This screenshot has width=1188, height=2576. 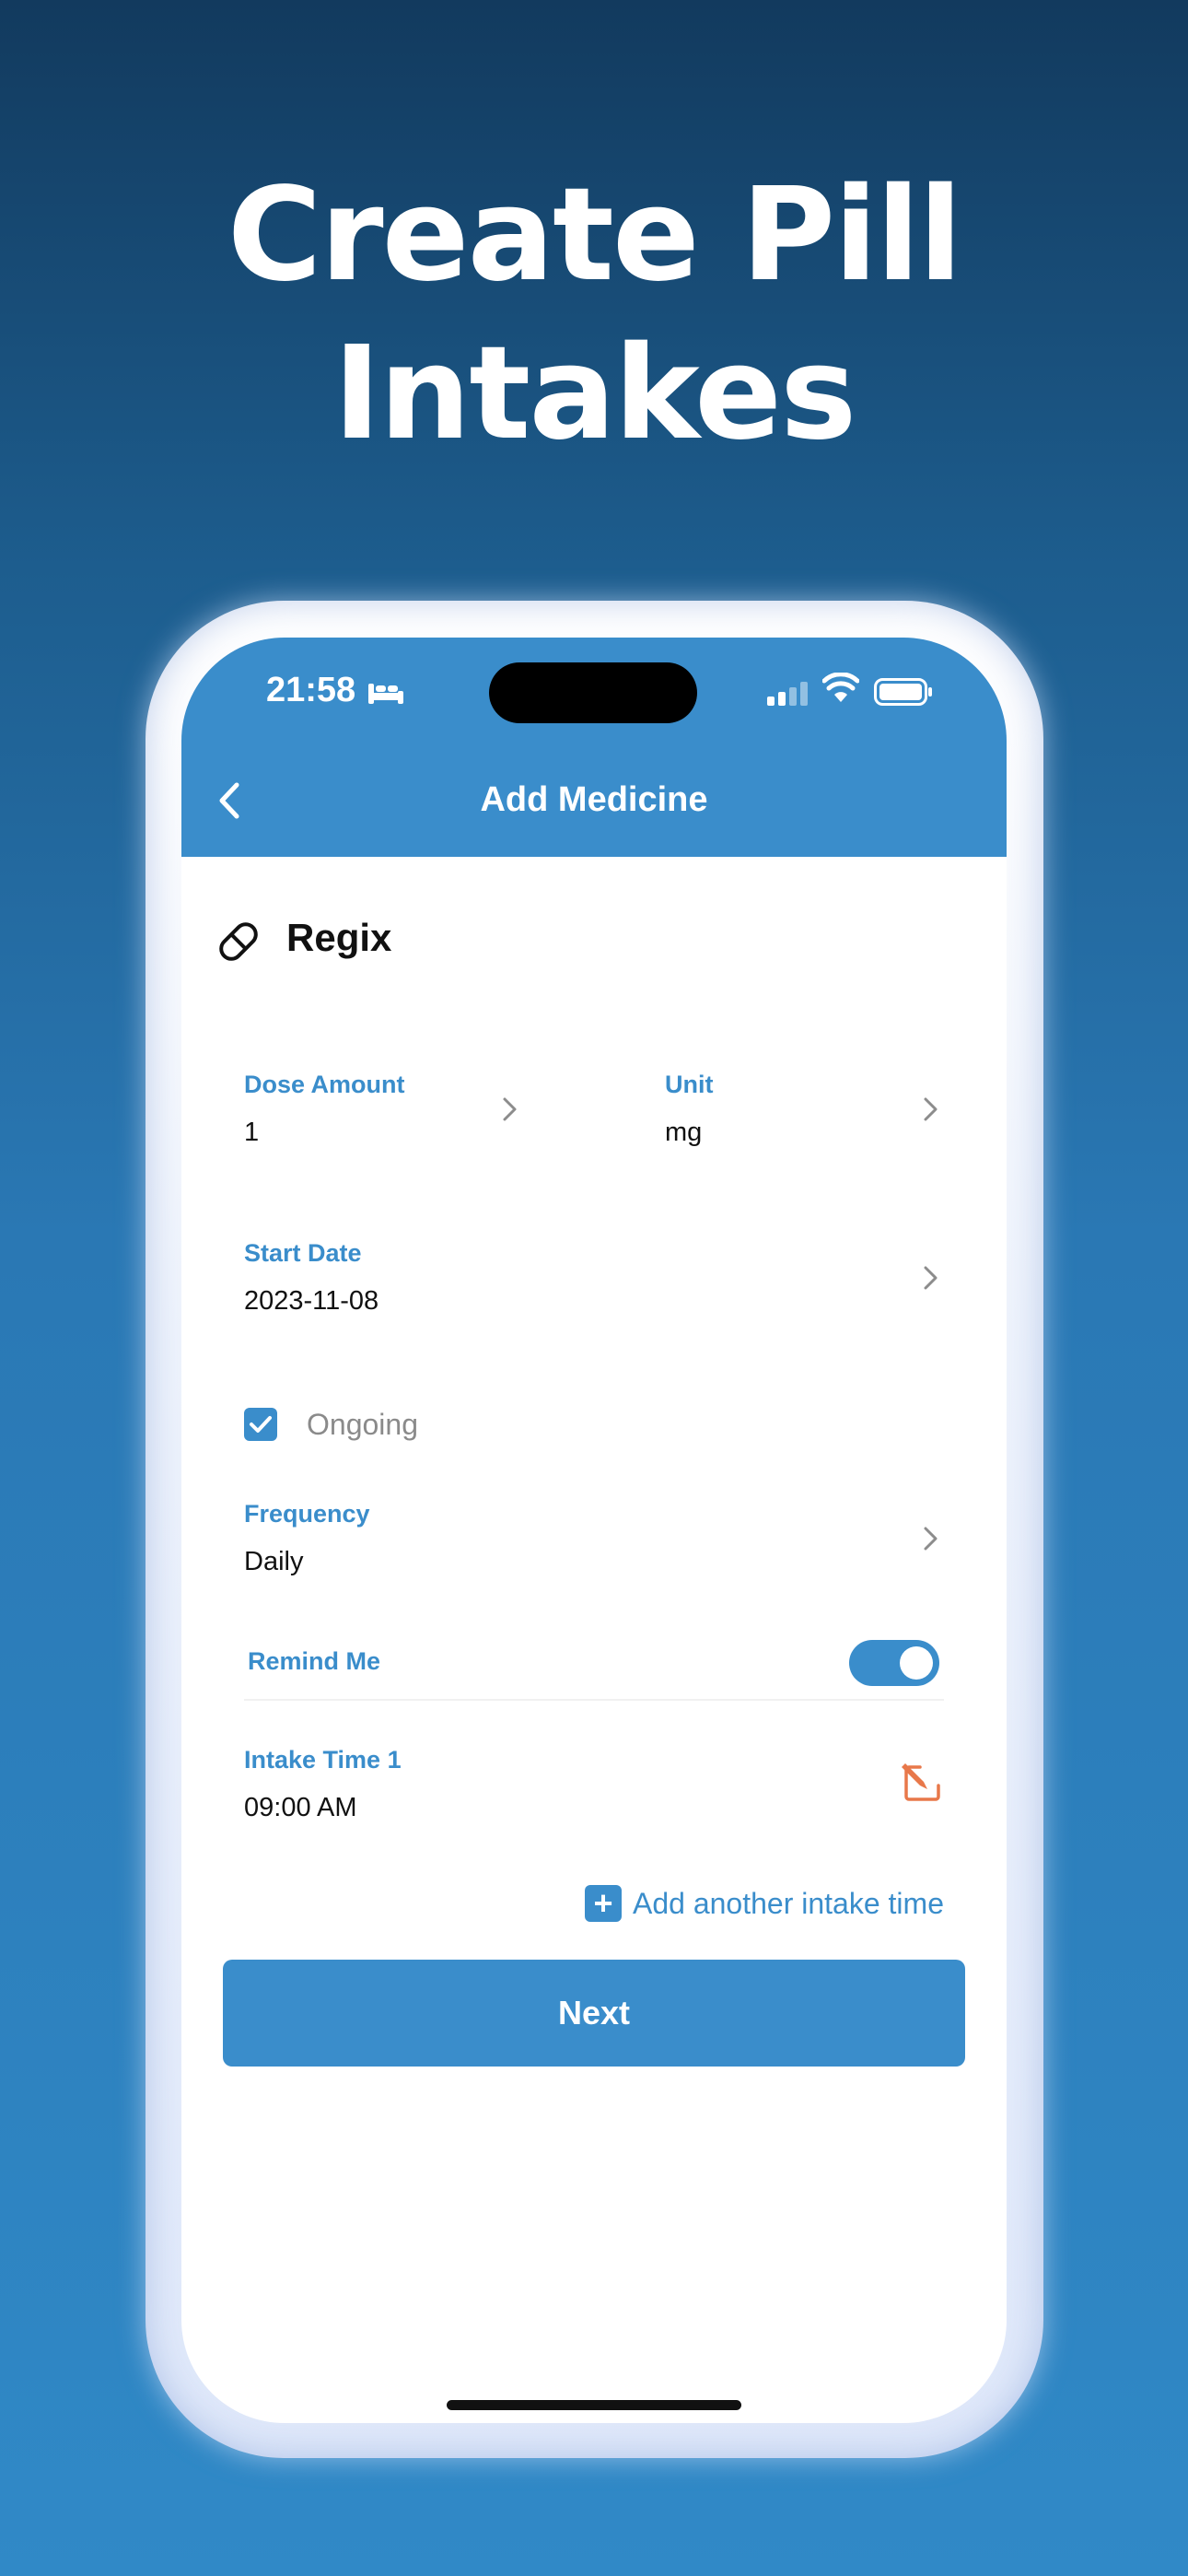 I want to click on medicine-name: Regix, so click(x=339, y=937).